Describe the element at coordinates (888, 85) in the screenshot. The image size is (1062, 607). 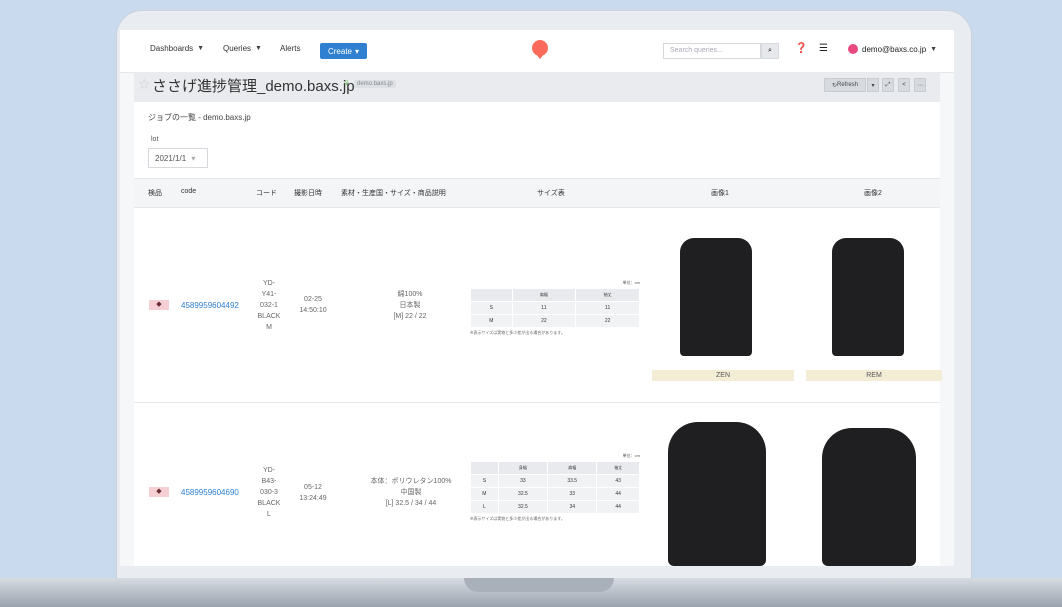
I see `fullscreen-icon: ⤢` at that location.